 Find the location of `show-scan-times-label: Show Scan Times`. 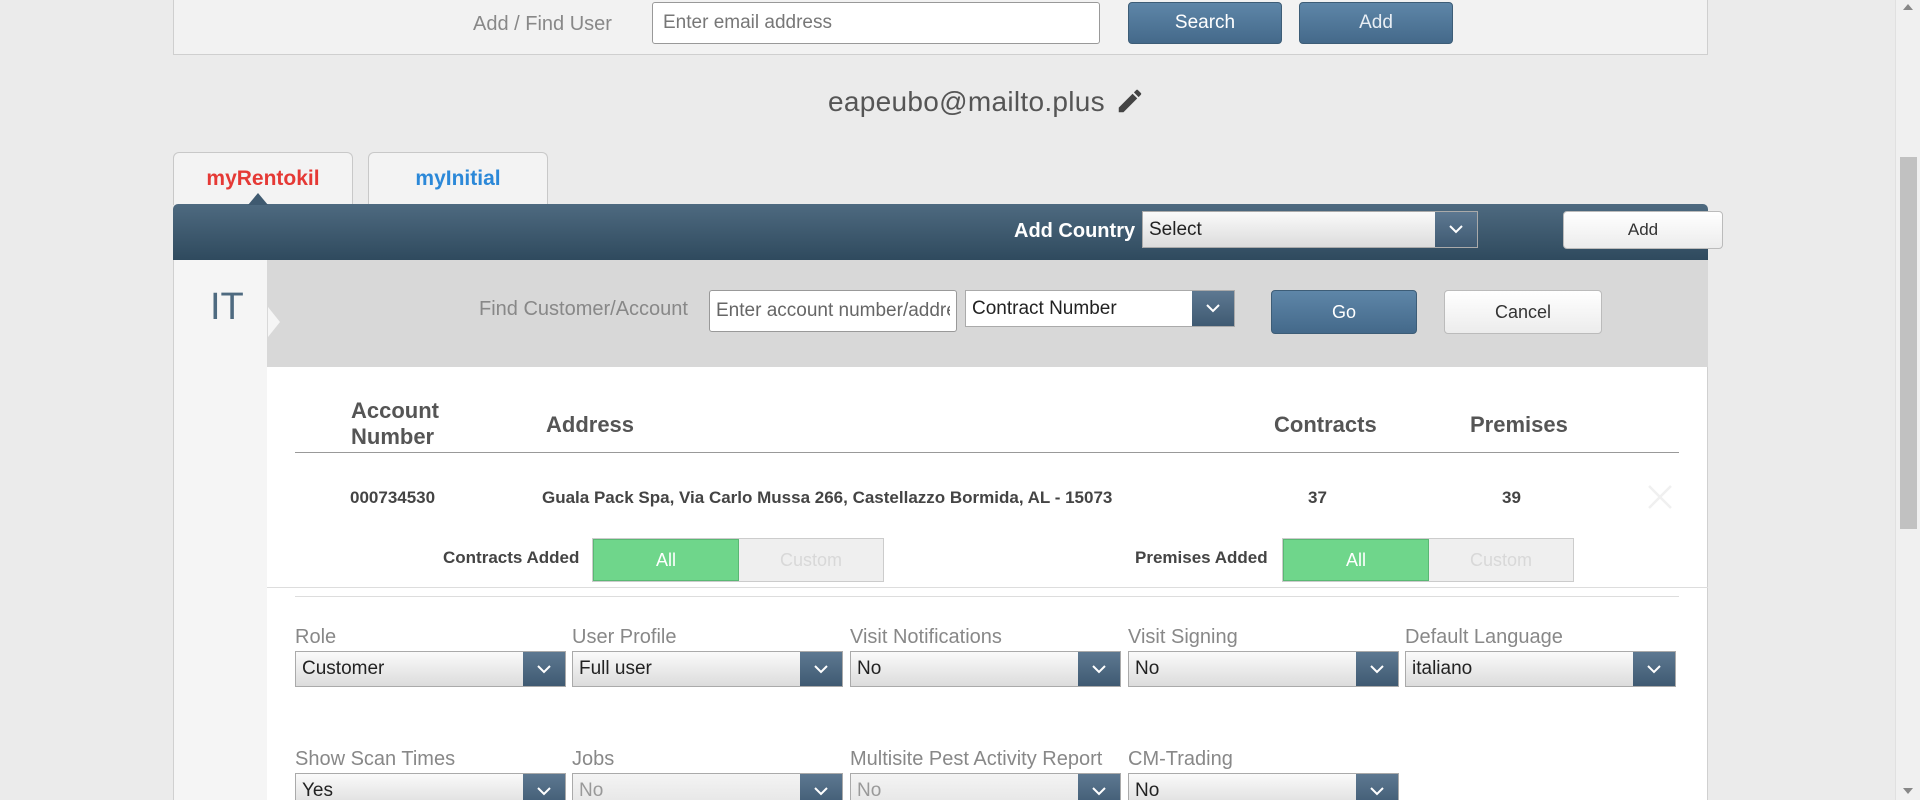

show-scan-times-label: Show Scan Times is located at coordinates (375, 759).